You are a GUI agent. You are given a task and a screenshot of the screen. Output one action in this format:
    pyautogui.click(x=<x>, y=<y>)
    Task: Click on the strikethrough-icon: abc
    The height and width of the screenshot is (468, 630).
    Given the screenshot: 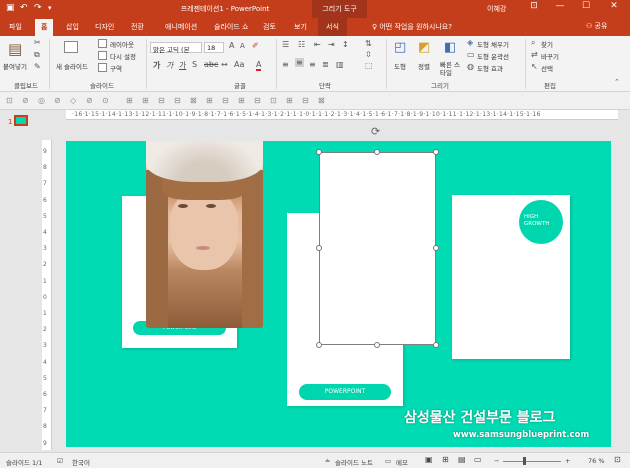 What is the action you would take?
    pyautogui.click(x=211, y=64)
    